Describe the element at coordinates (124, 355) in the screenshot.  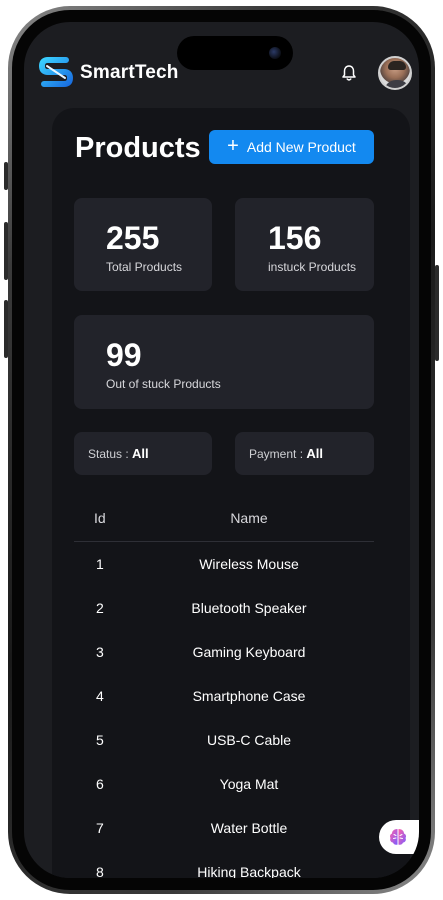
I see `stat-value: 99` at that location.